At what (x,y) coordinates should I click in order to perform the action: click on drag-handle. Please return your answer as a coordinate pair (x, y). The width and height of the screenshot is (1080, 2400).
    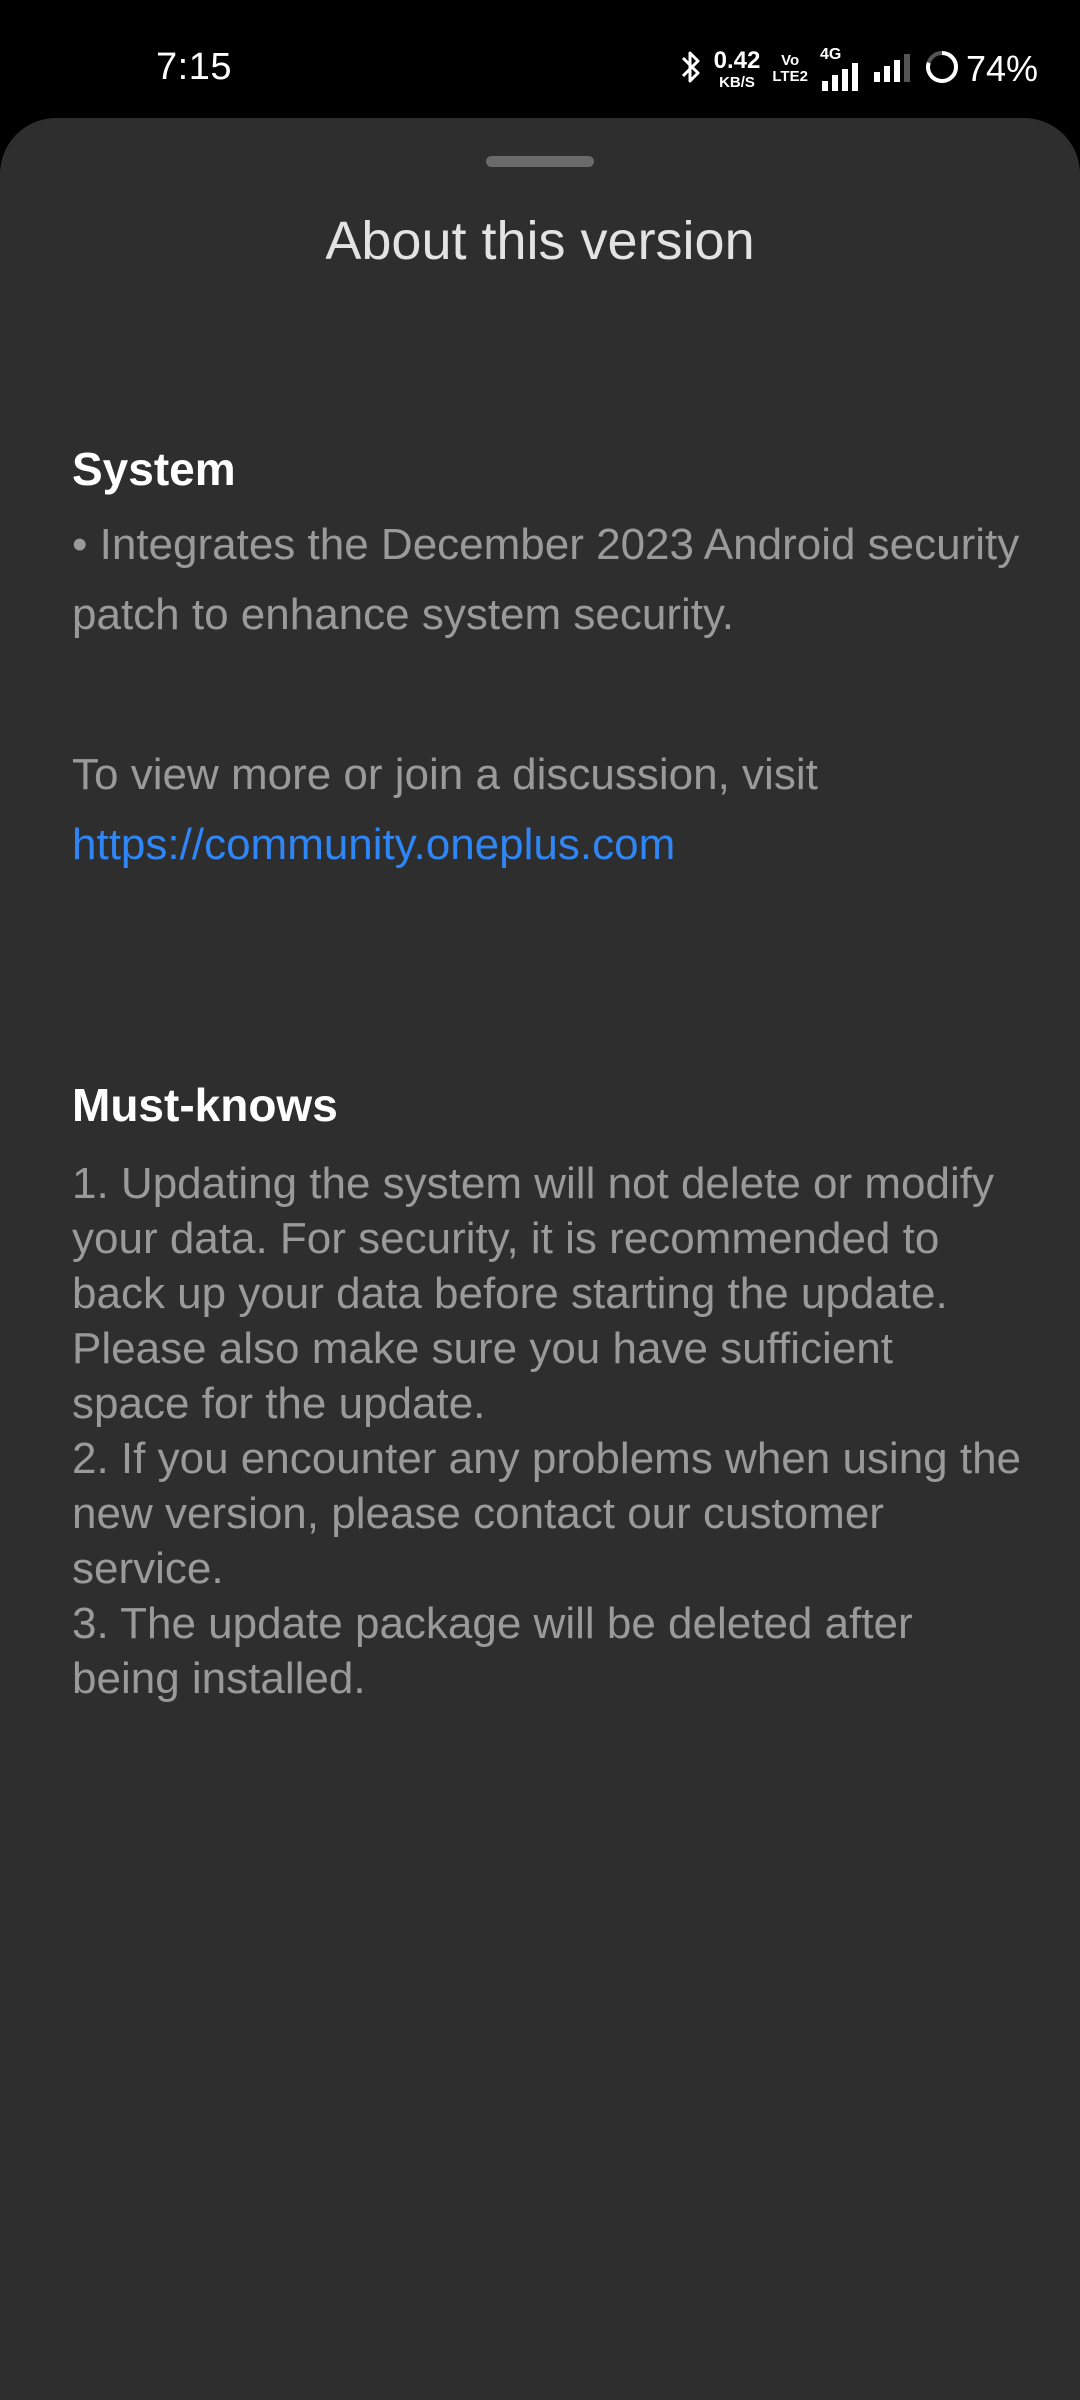
    Looking at the image, I should click on (540, 161).